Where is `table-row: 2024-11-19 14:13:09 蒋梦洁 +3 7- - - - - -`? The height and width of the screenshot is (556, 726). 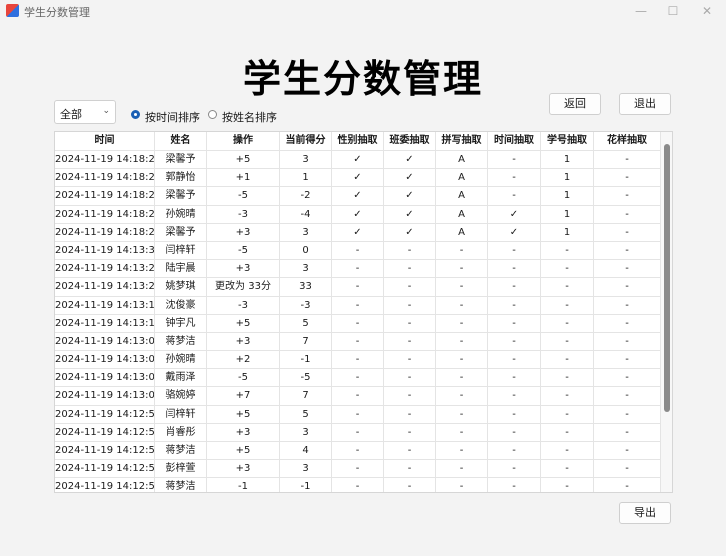
table-row: 2024-11-19 14:13:09 蒋梦洁 +3 7- - - - - - is located at coordinates (358, 341).